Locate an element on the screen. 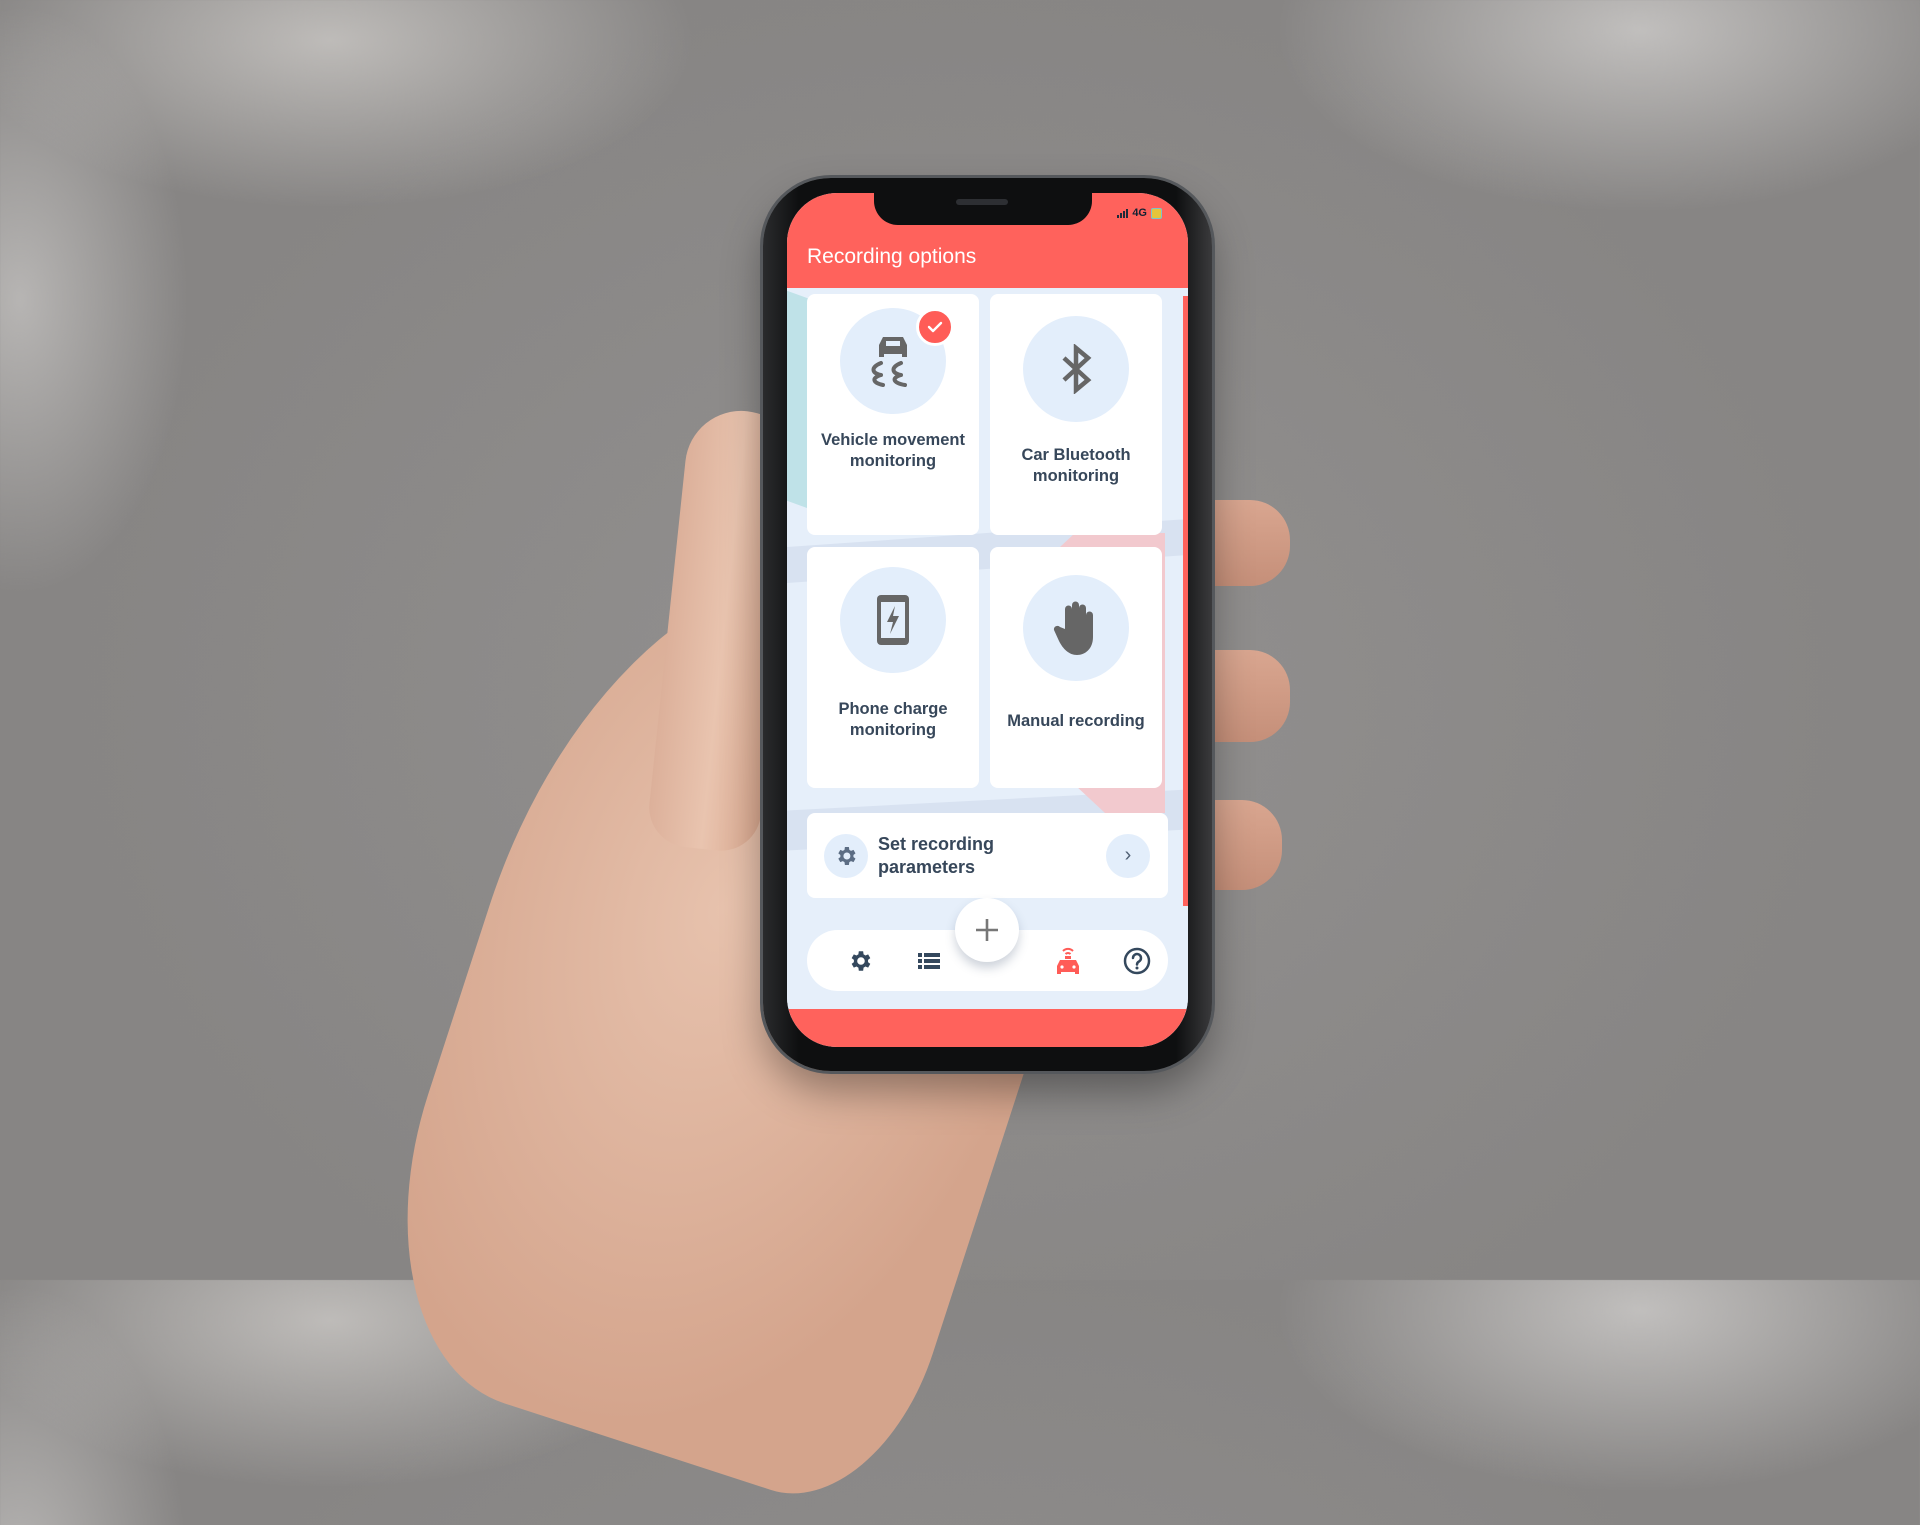  option-card-manual-recording: Manual recording is located at coordinates (1076, 667).